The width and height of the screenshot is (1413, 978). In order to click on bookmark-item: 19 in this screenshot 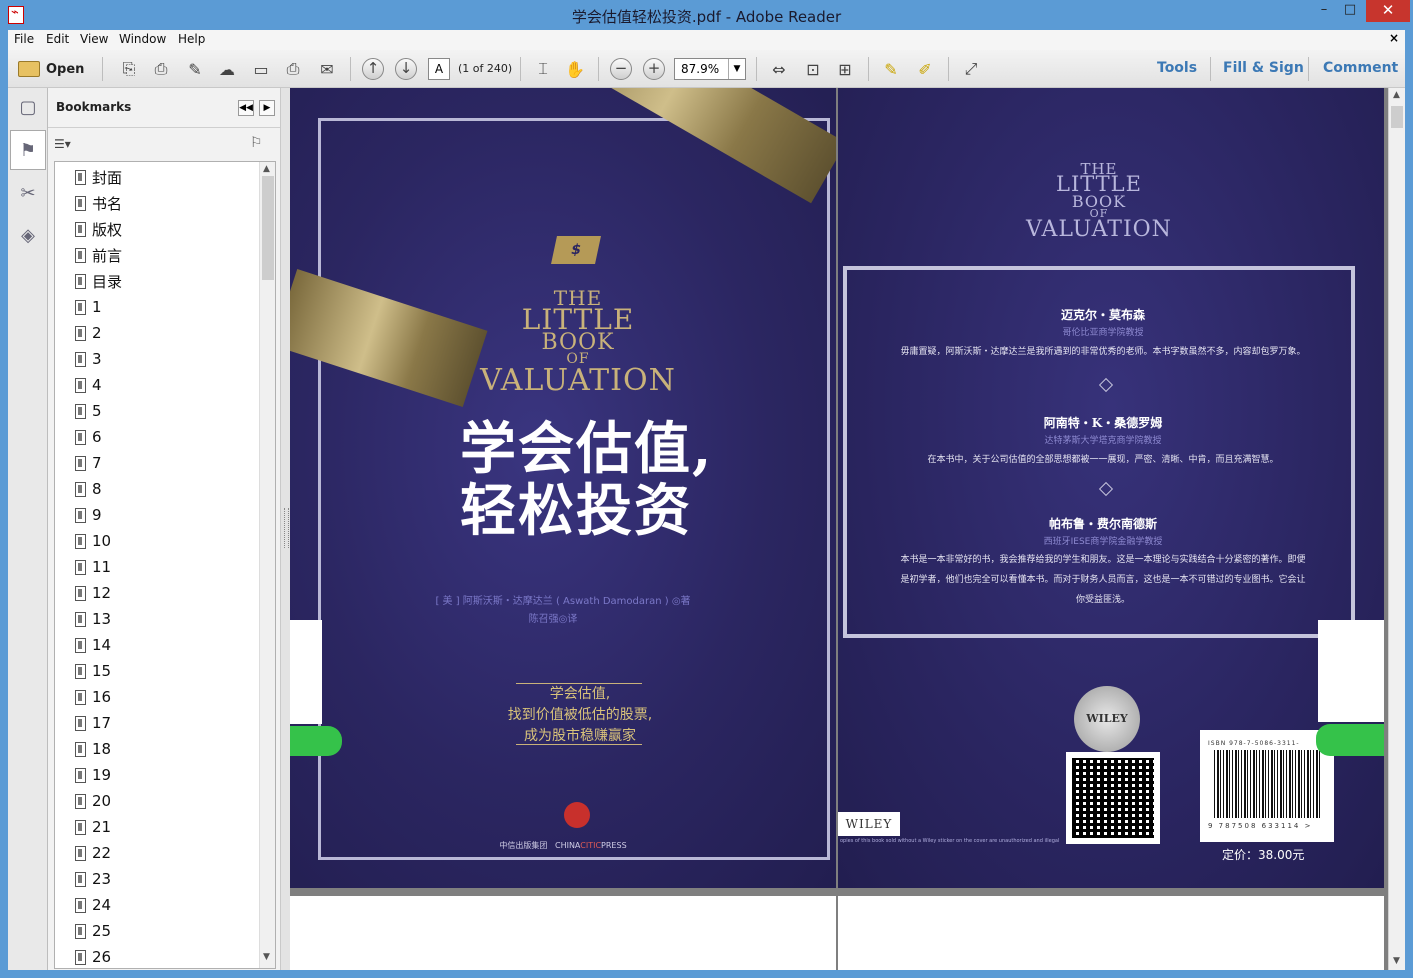, I will do `click(93, 775)`.